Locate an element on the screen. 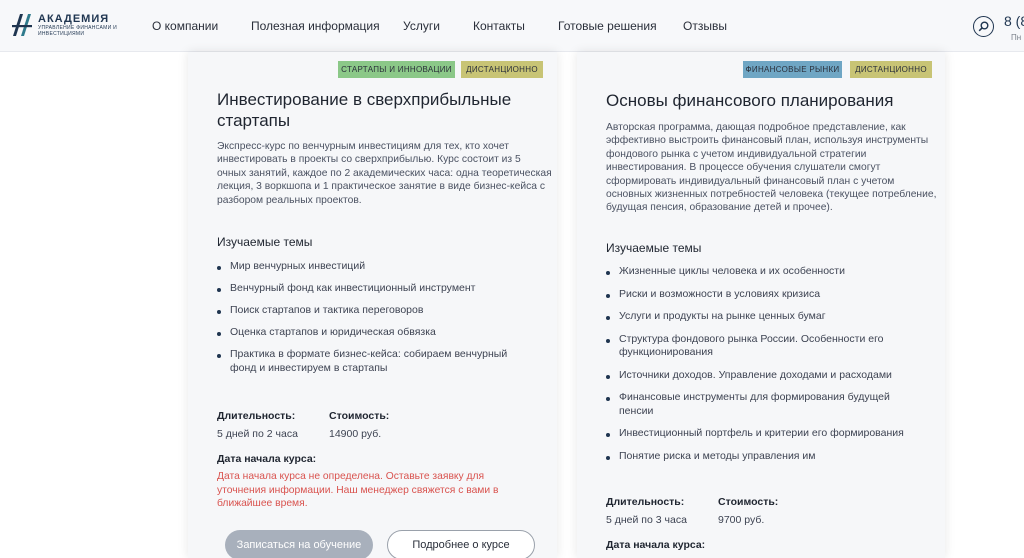 The height and width of the screenshot is (558, 1024). phone-number: 8 (8 is located at coordinates (1014, 21).